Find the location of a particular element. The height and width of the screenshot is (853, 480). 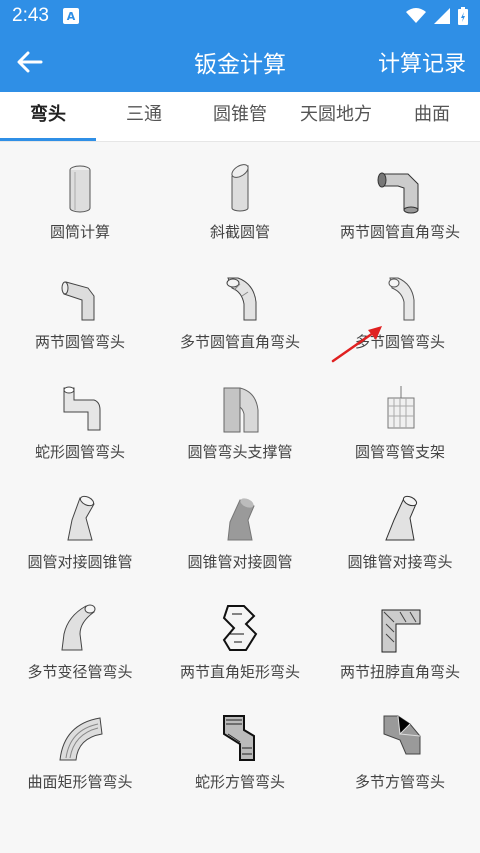

multi-section-square-elbow-icon is located at coordinates (402, 735).